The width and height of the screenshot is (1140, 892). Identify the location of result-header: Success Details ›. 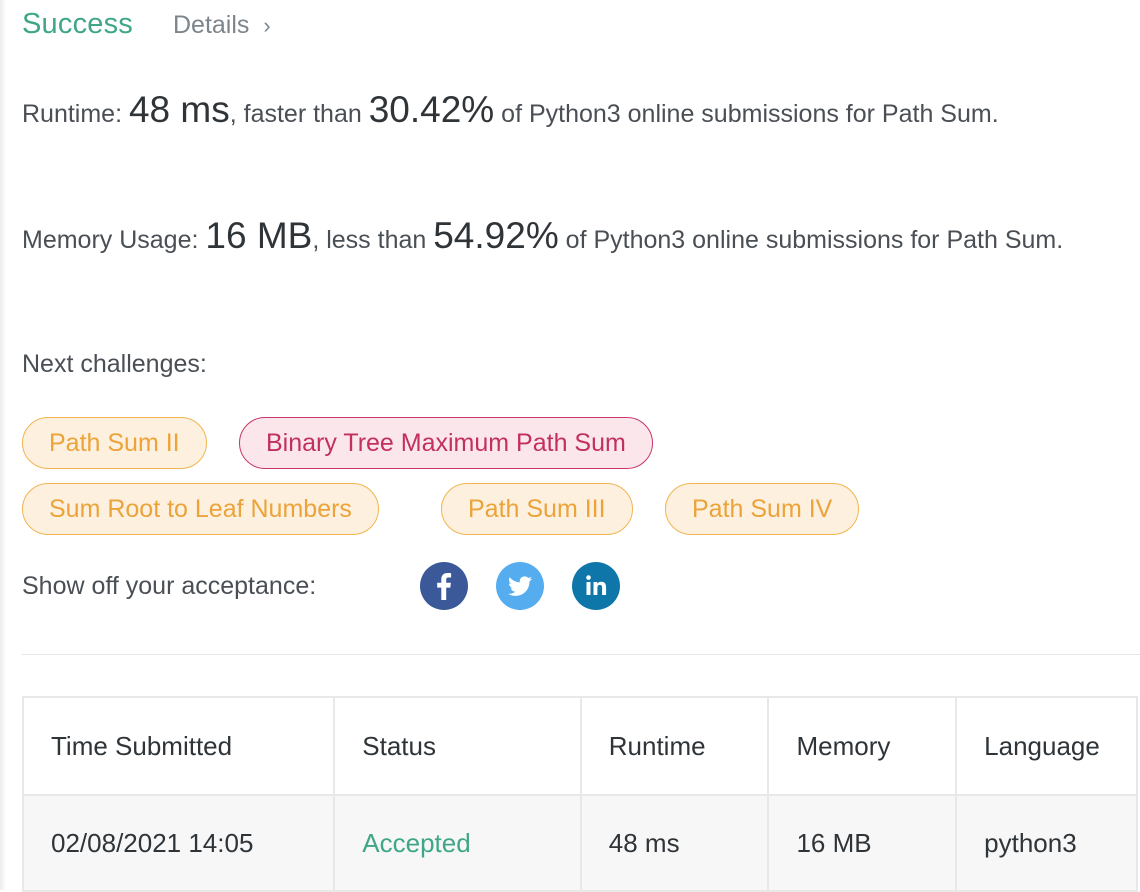
(146, 24).